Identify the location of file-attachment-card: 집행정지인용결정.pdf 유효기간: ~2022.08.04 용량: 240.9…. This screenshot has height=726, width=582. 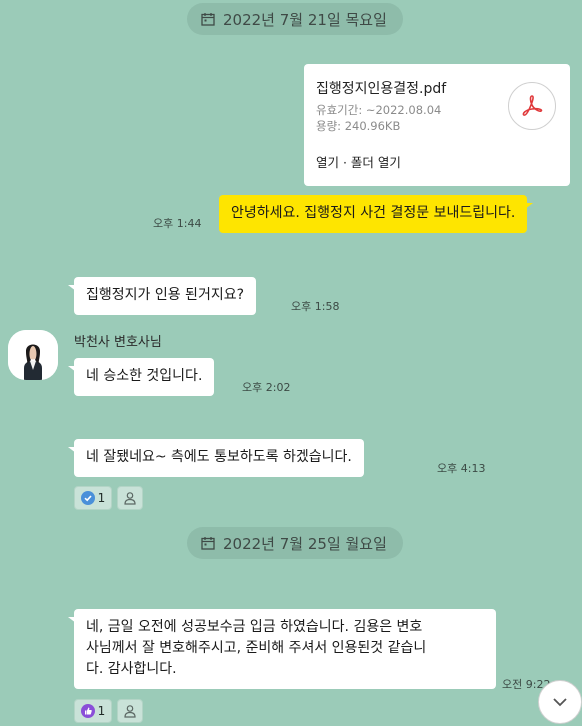
(437, 125).